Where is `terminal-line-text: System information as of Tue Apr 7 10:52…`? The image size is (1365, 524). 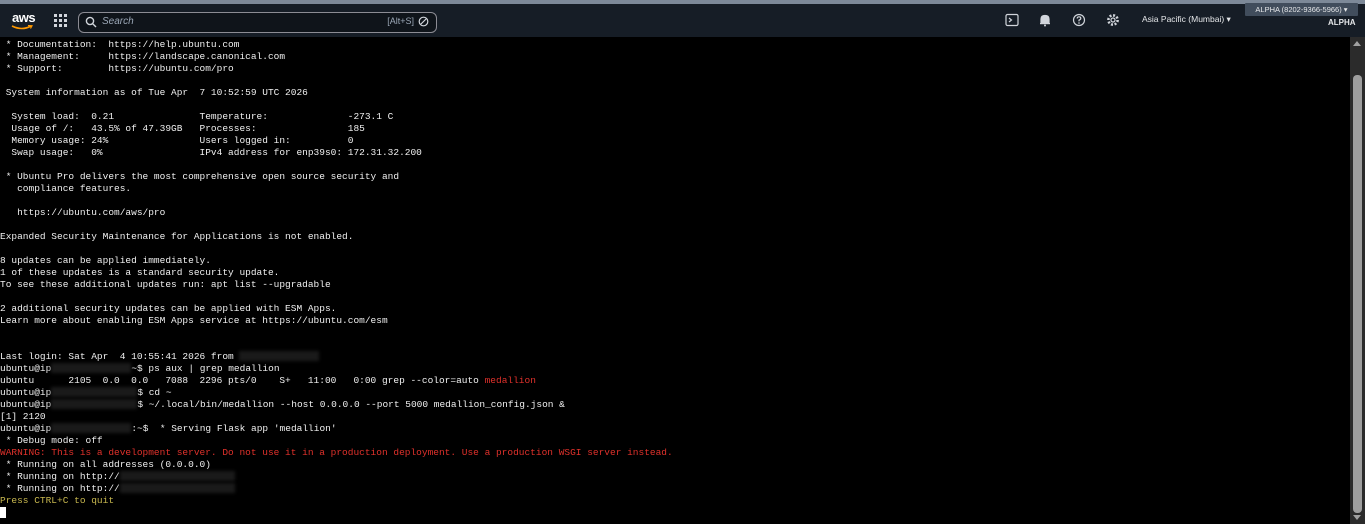
terminal-line-text: System information as of Tue Apr 7 10:52… is located at coordinates (154, 92).